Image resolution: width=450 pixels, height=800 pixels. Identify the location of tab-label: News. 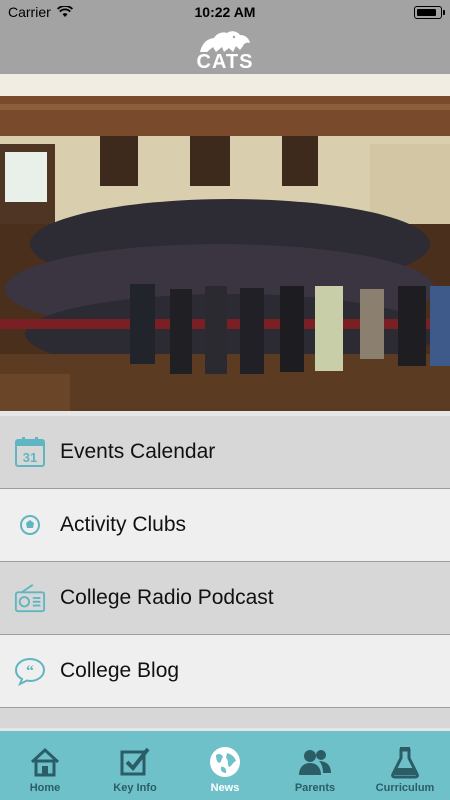
(225, 788).